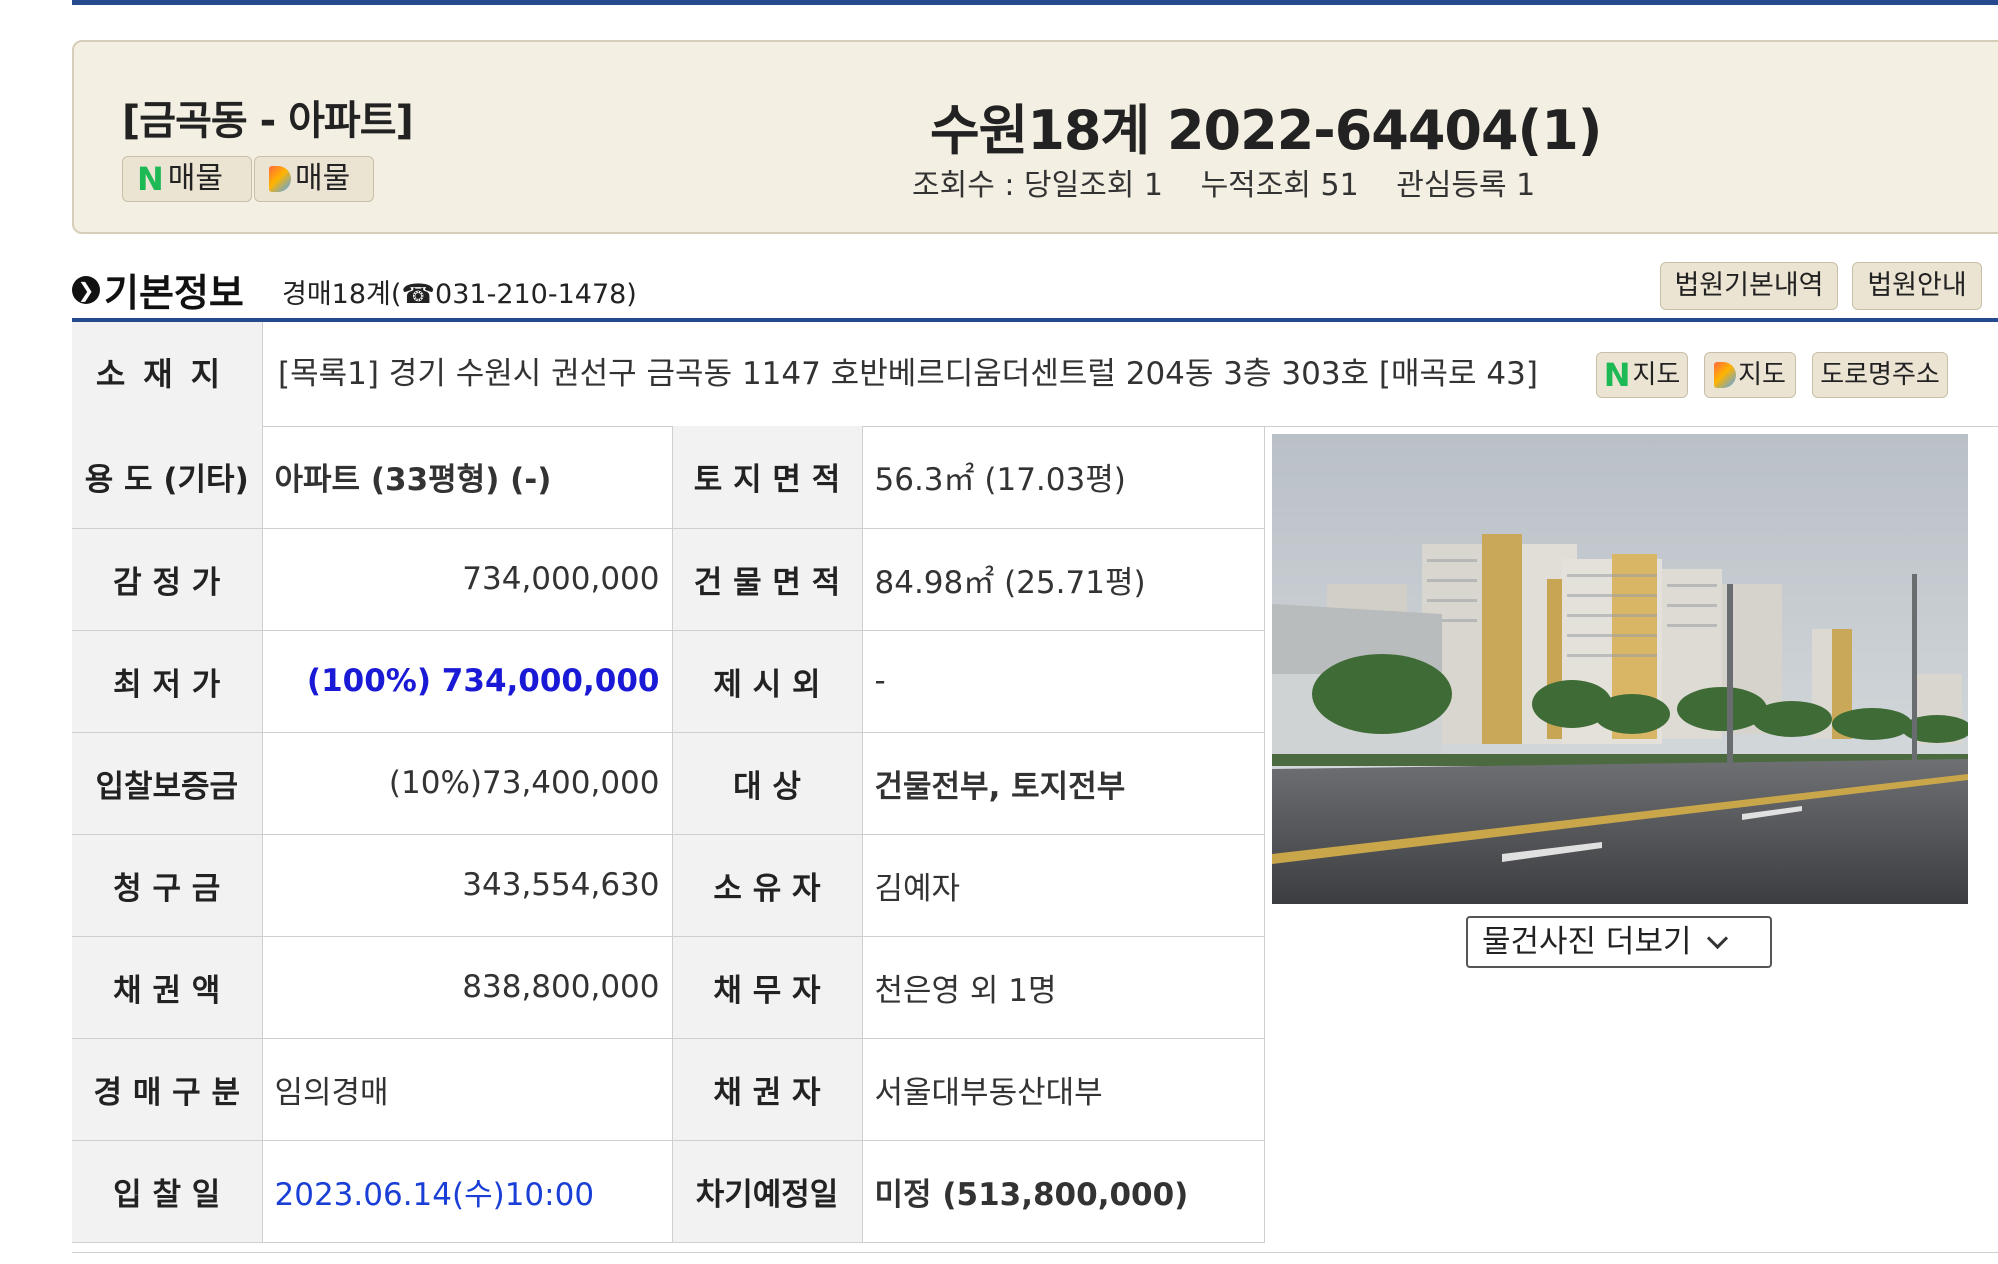  I want to click on land-area-label: 토 지 면 적, so click(767, 477).